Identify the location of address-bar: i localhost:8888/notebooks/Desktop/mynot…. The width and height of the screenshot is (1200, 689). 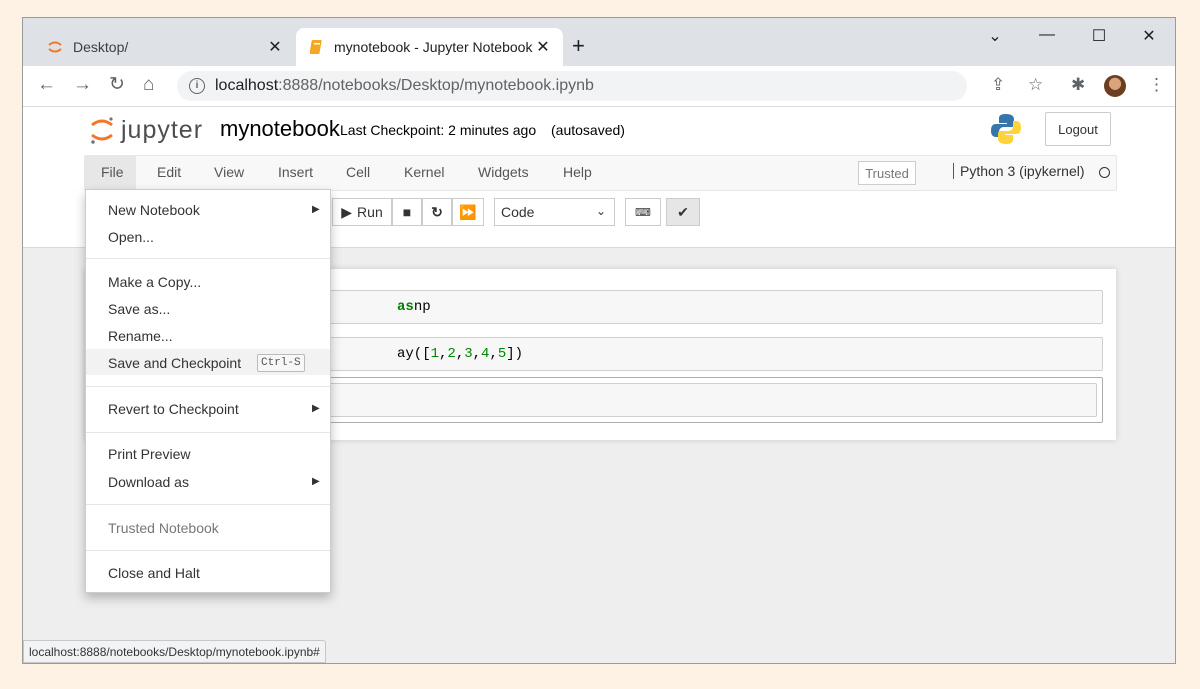
(572, 86).